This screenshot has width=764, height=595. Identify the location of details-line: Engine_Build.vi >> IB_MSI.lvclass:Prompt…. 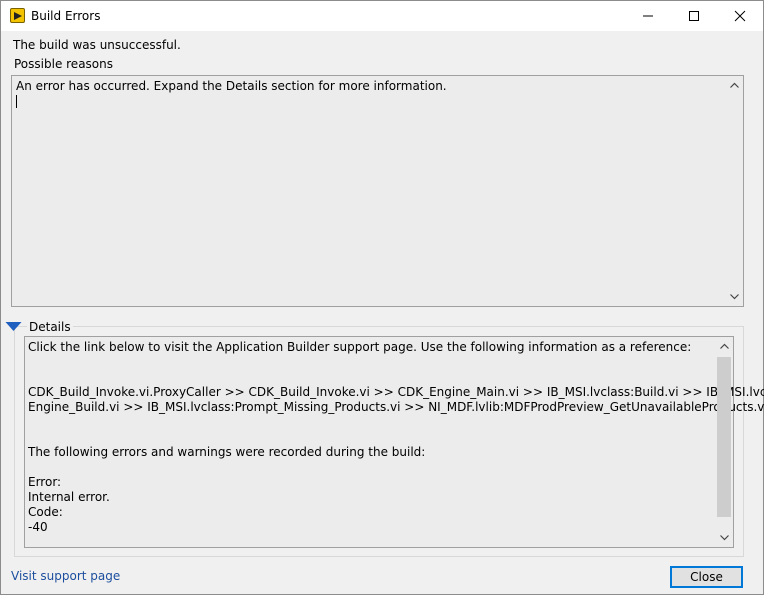
(396, 407).